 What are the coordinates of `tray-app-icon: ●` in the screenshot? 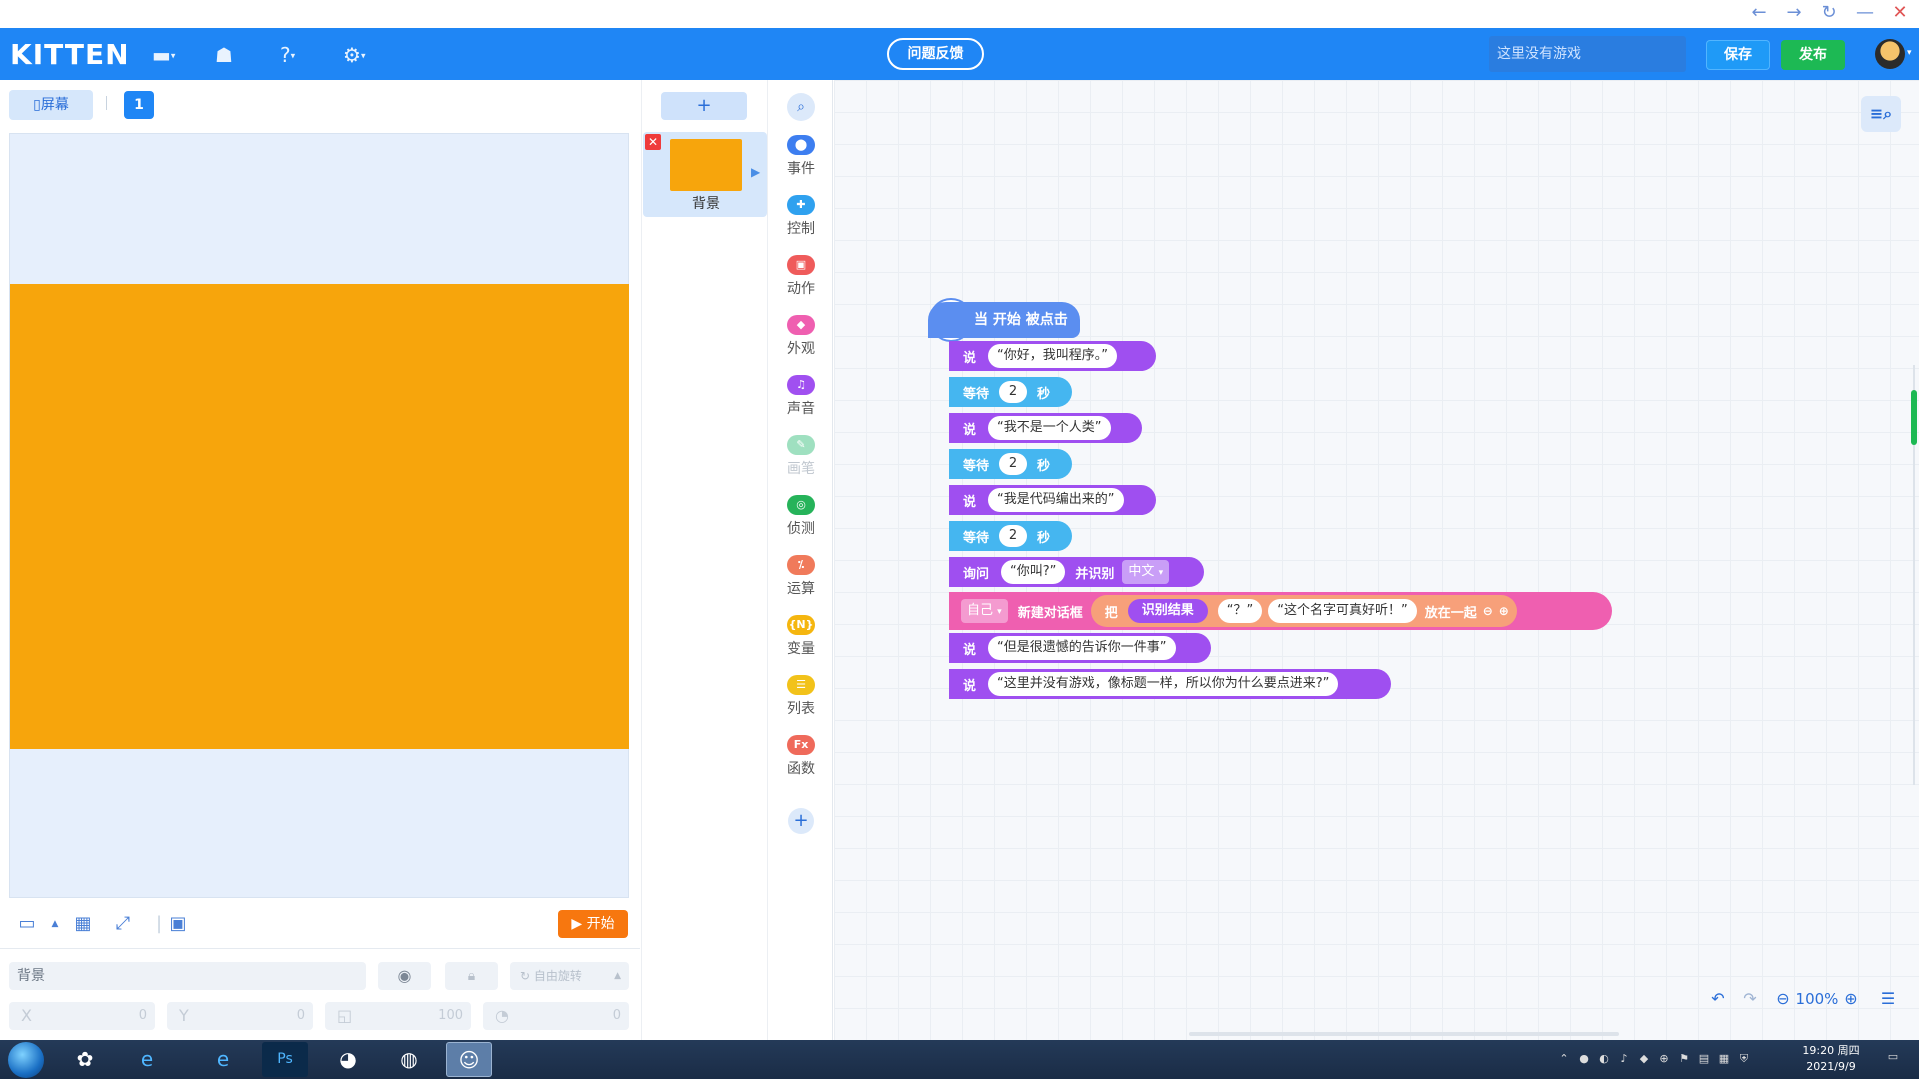 It's located at (1584, 1059).